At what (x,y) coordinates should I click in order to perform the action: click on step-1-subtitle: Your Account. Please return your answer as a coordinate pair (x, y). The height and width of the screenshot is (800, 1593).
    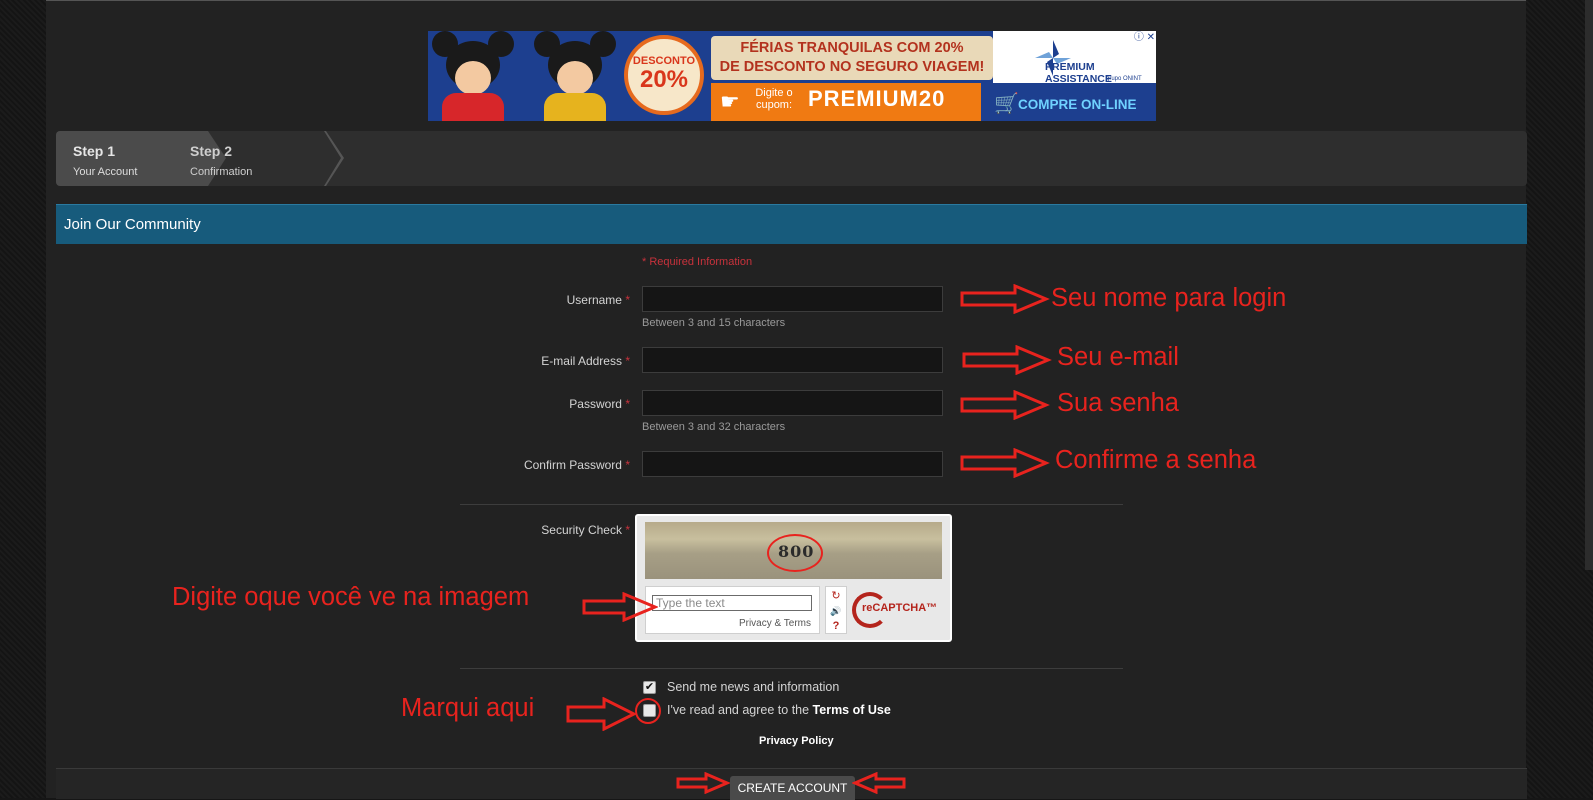
    Looking at the image, I should click on (105, 172).